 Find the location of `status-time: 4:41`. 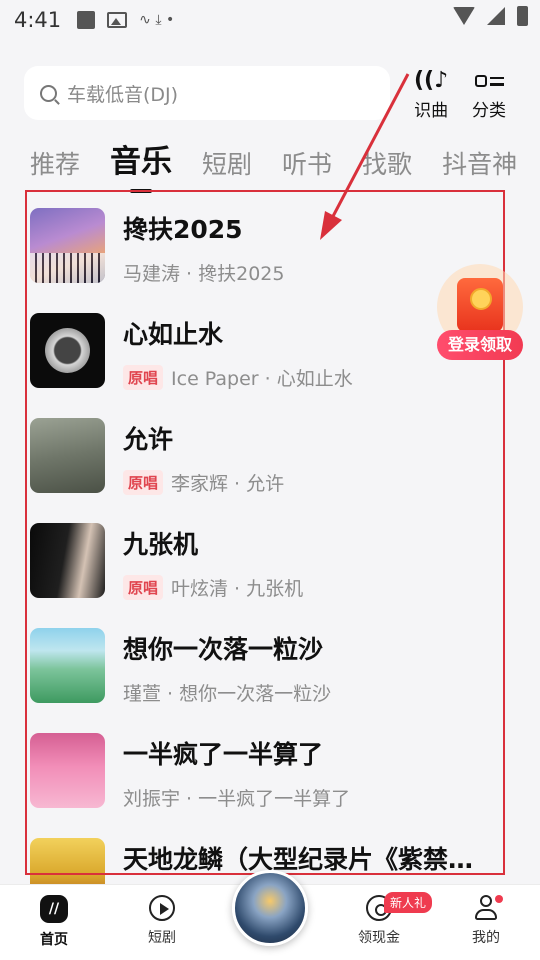

status-time: 4:41 is located at coordinates (38, 20).